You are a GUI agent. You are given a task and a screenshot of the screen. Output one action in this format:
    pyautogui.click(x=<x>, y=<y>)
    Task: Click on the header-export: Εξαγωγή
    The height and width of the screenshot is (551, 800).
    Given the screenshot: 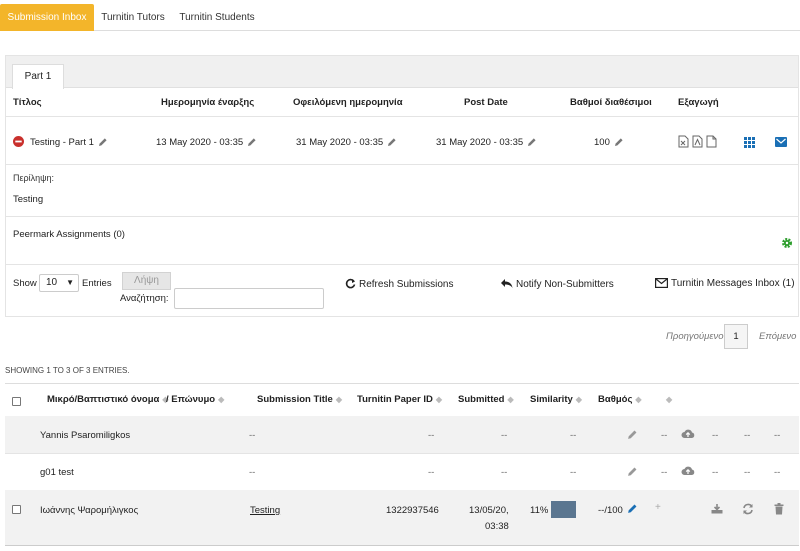 What is the action you would take?
    pyautogui.click(x=698, y=102)
    